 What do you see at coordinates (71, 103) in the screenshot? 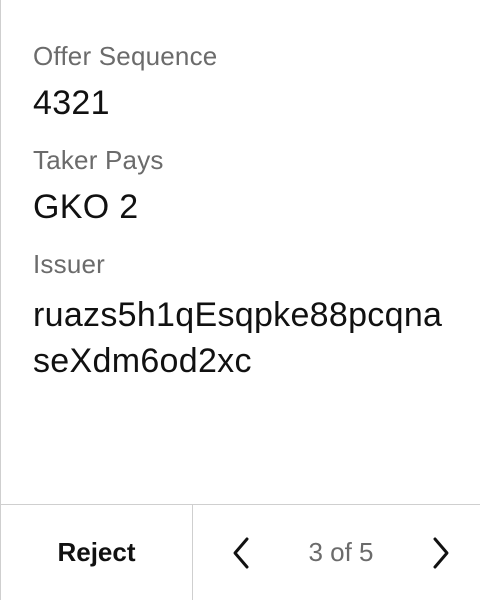
I see `offer-sequence-value: 4321` at bounding box center [71, 103].